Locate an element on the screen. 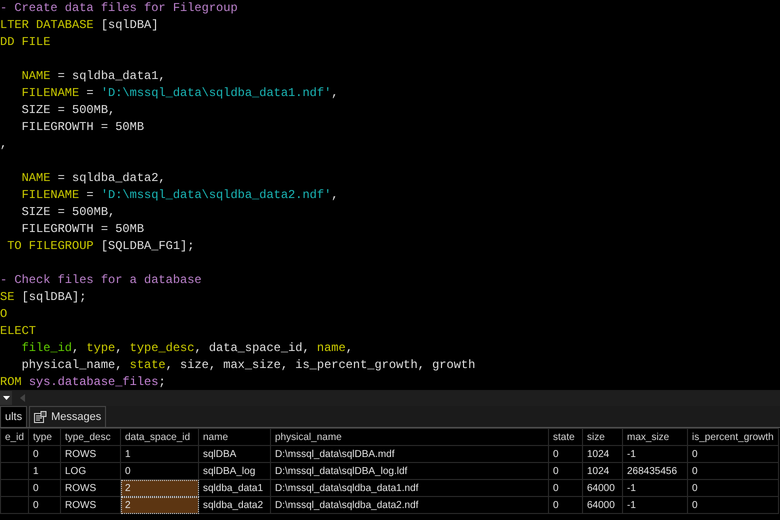 This screenshot has height=520, width=780. table-cell: LOG is located at coordinates (90, 471).